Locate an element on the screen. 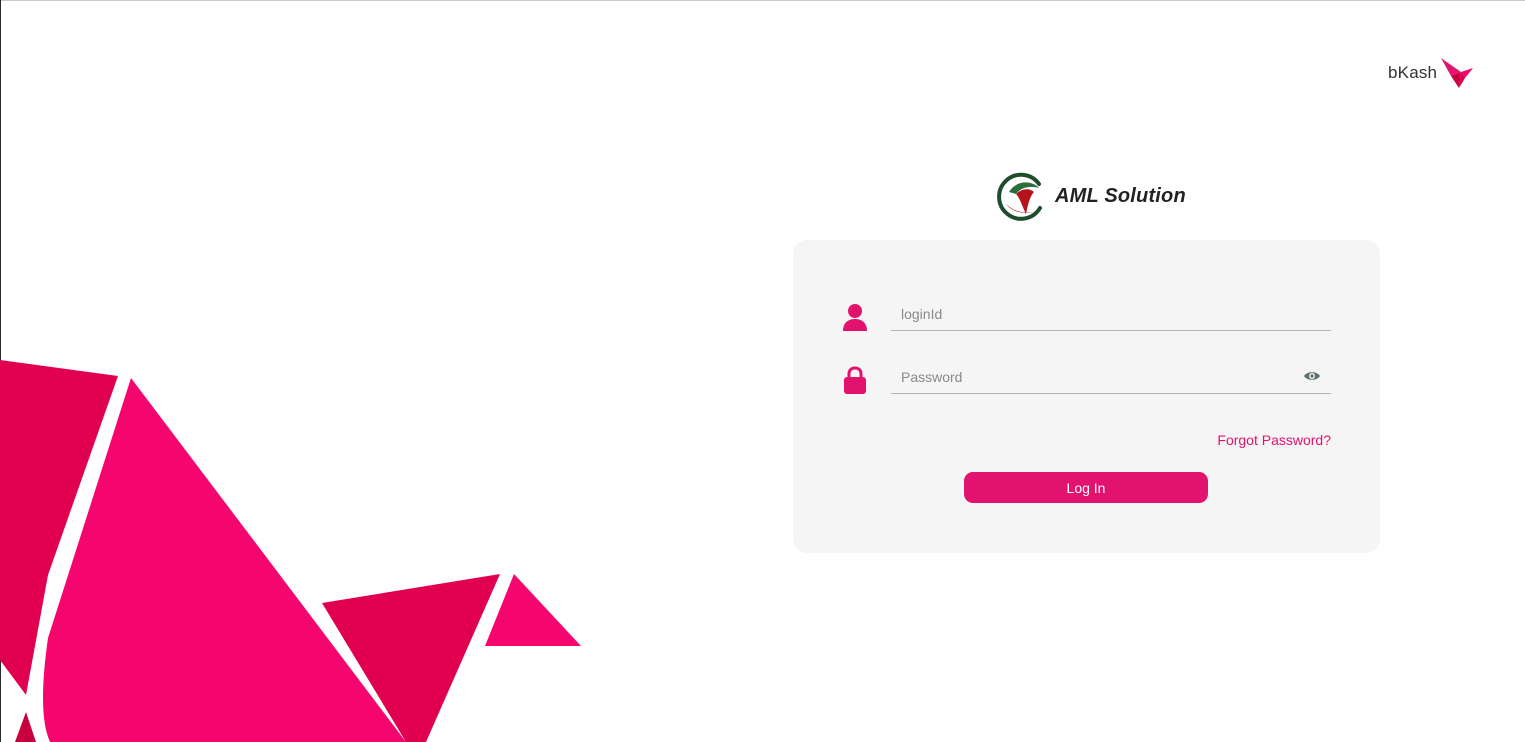  login-id-row is located at coordinates (1086, 318).